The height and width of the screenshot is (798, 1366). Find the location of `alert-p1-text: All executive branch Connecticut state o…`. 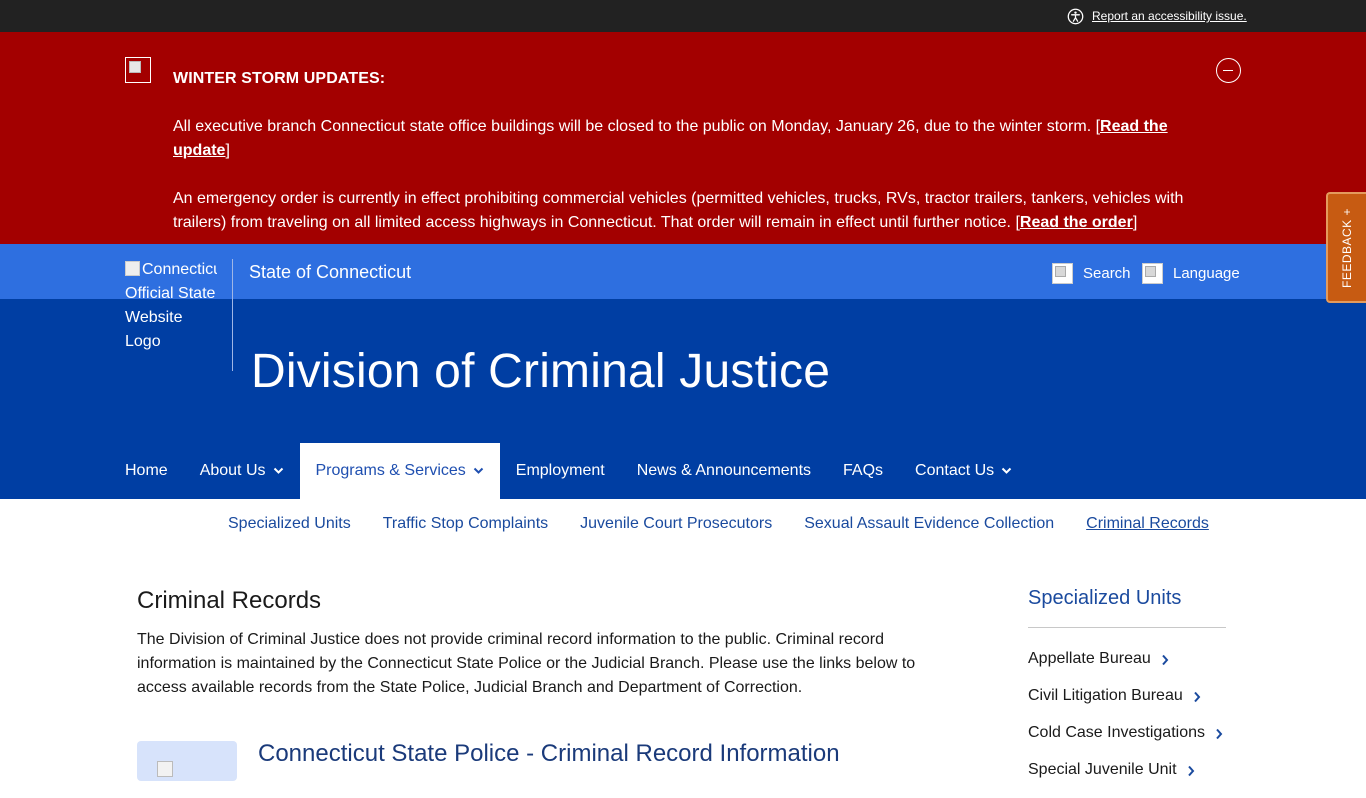

alert-p1-text: All executive branch Connecticut state o… is located at coordinates (637, 126).